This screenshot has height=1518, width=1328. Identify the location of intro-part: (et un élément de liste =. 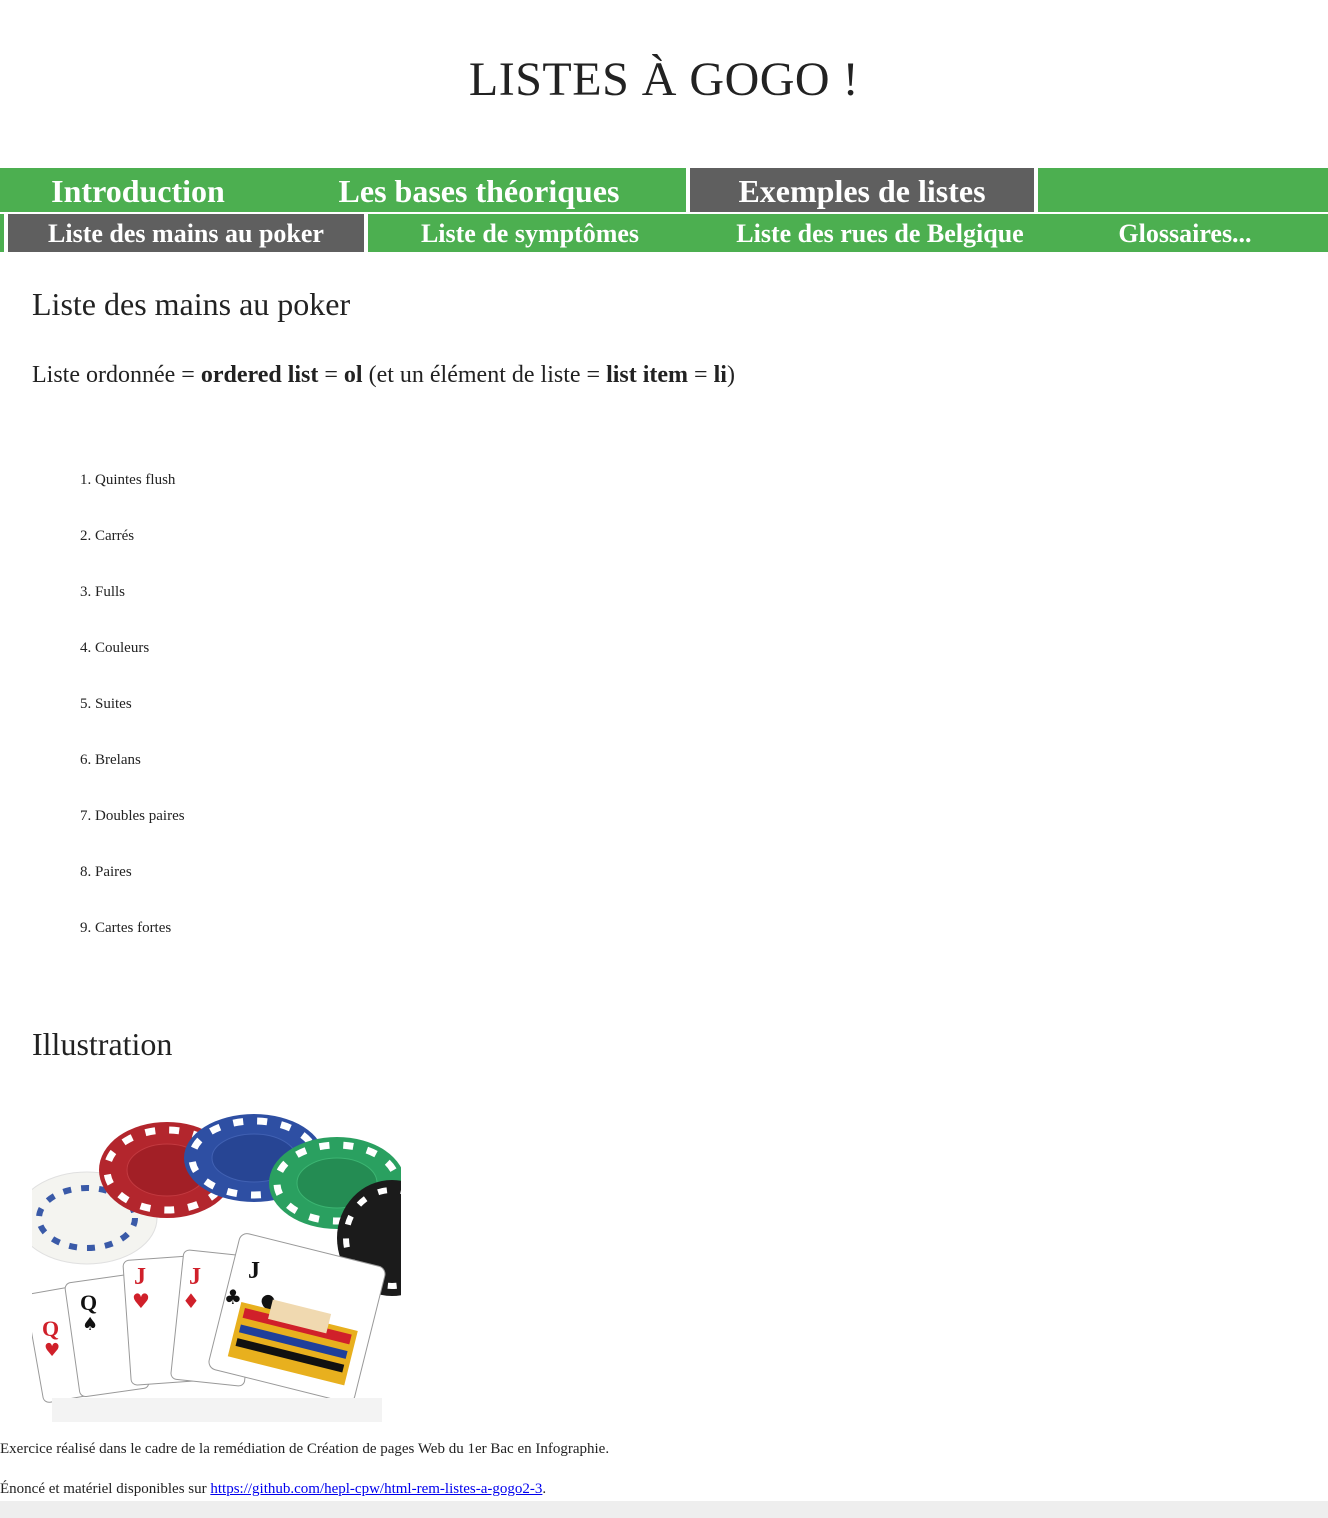
(484, 375).